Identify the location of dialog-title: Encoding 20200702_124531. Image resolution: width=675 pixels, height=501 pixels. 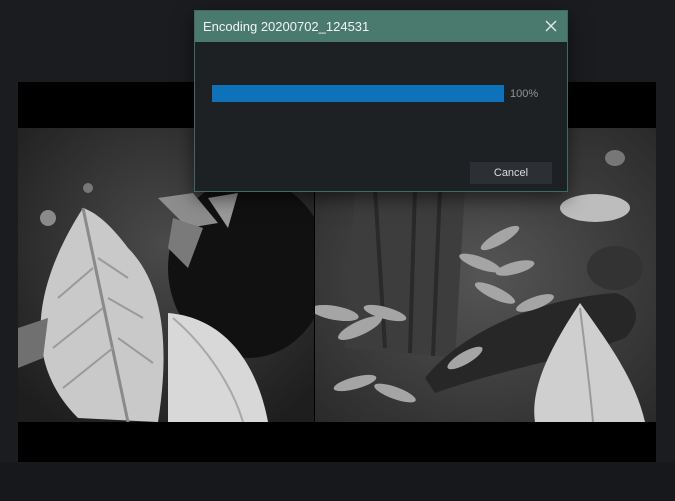
(286, 26).